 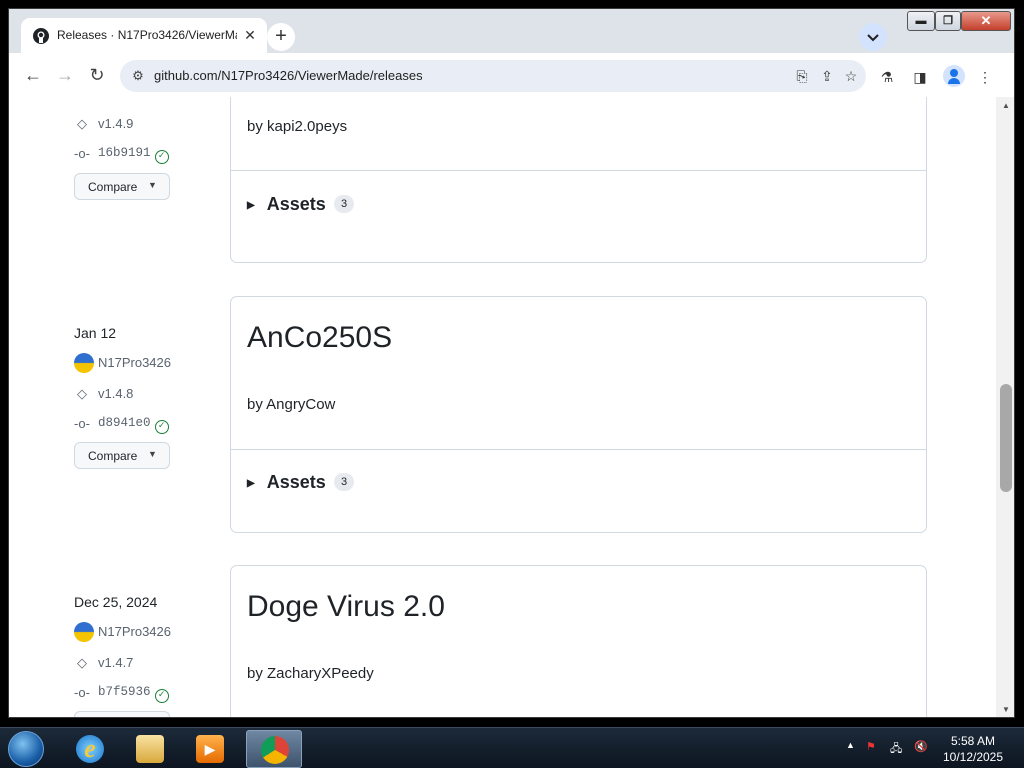 I want to click on release-card: Doge Virus 2.0 by ZacharyXPeedy, so click(x=578, y=641).